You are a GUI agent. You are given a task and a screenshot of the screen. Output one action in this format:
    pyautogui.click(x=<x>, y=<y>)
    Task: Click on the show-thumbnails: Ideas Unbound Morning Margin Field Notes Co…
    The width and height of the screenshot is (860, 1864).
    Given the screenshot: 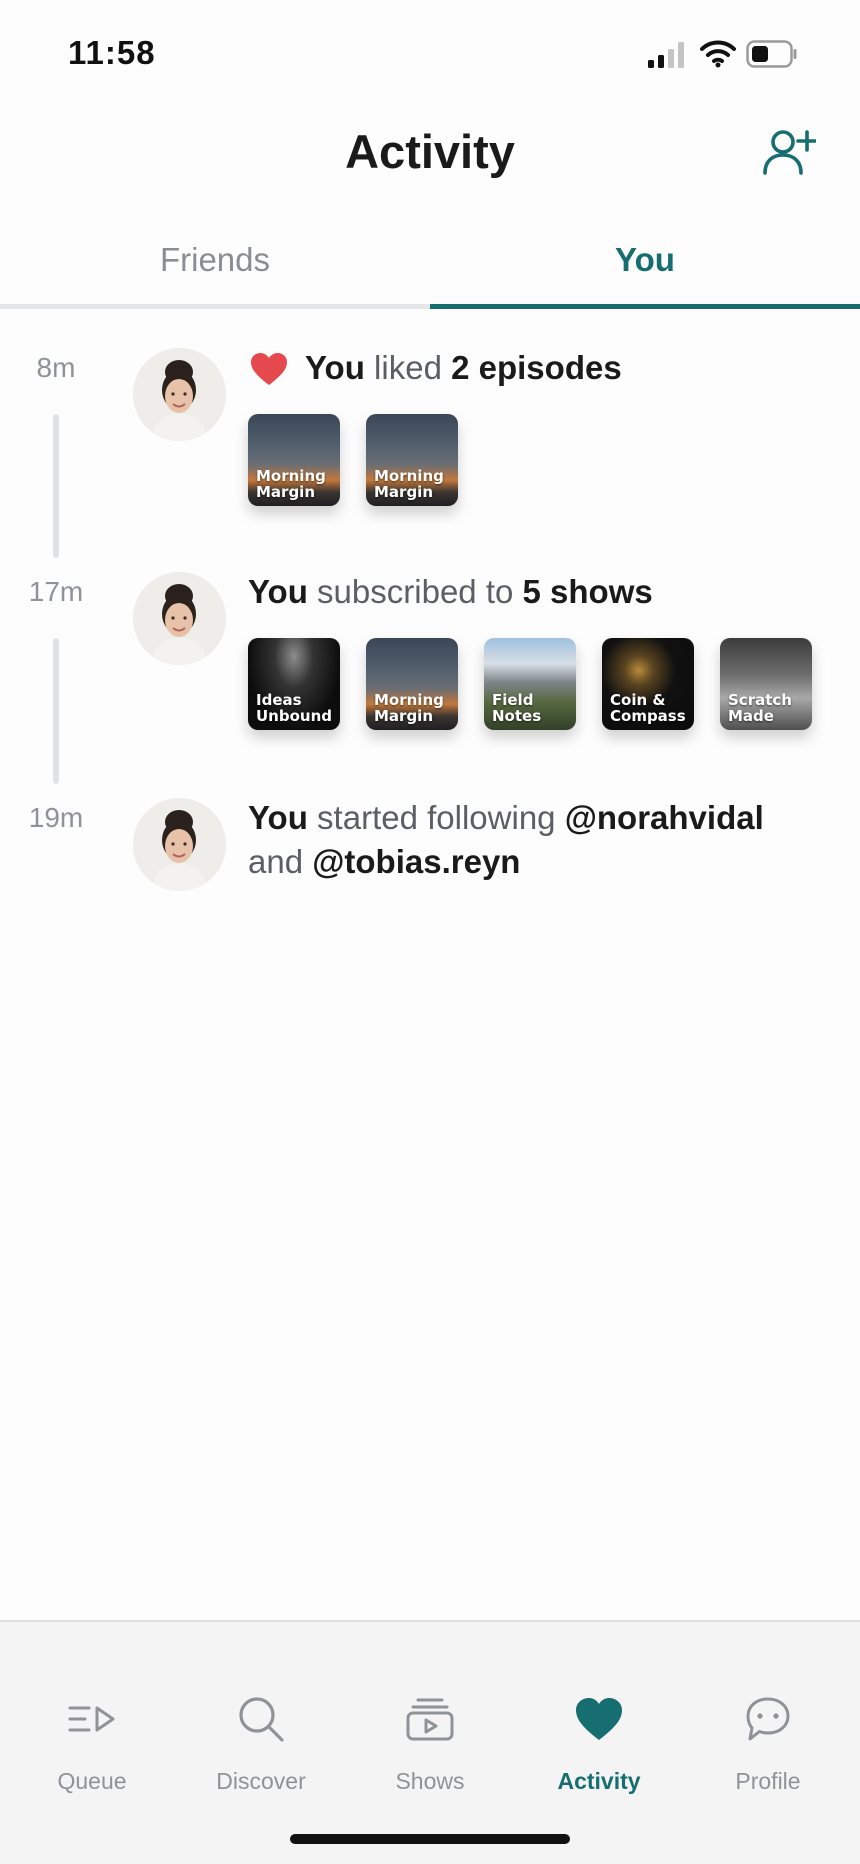 What is the action you would take?
    pyautogui.click(x=530, y=684)
    